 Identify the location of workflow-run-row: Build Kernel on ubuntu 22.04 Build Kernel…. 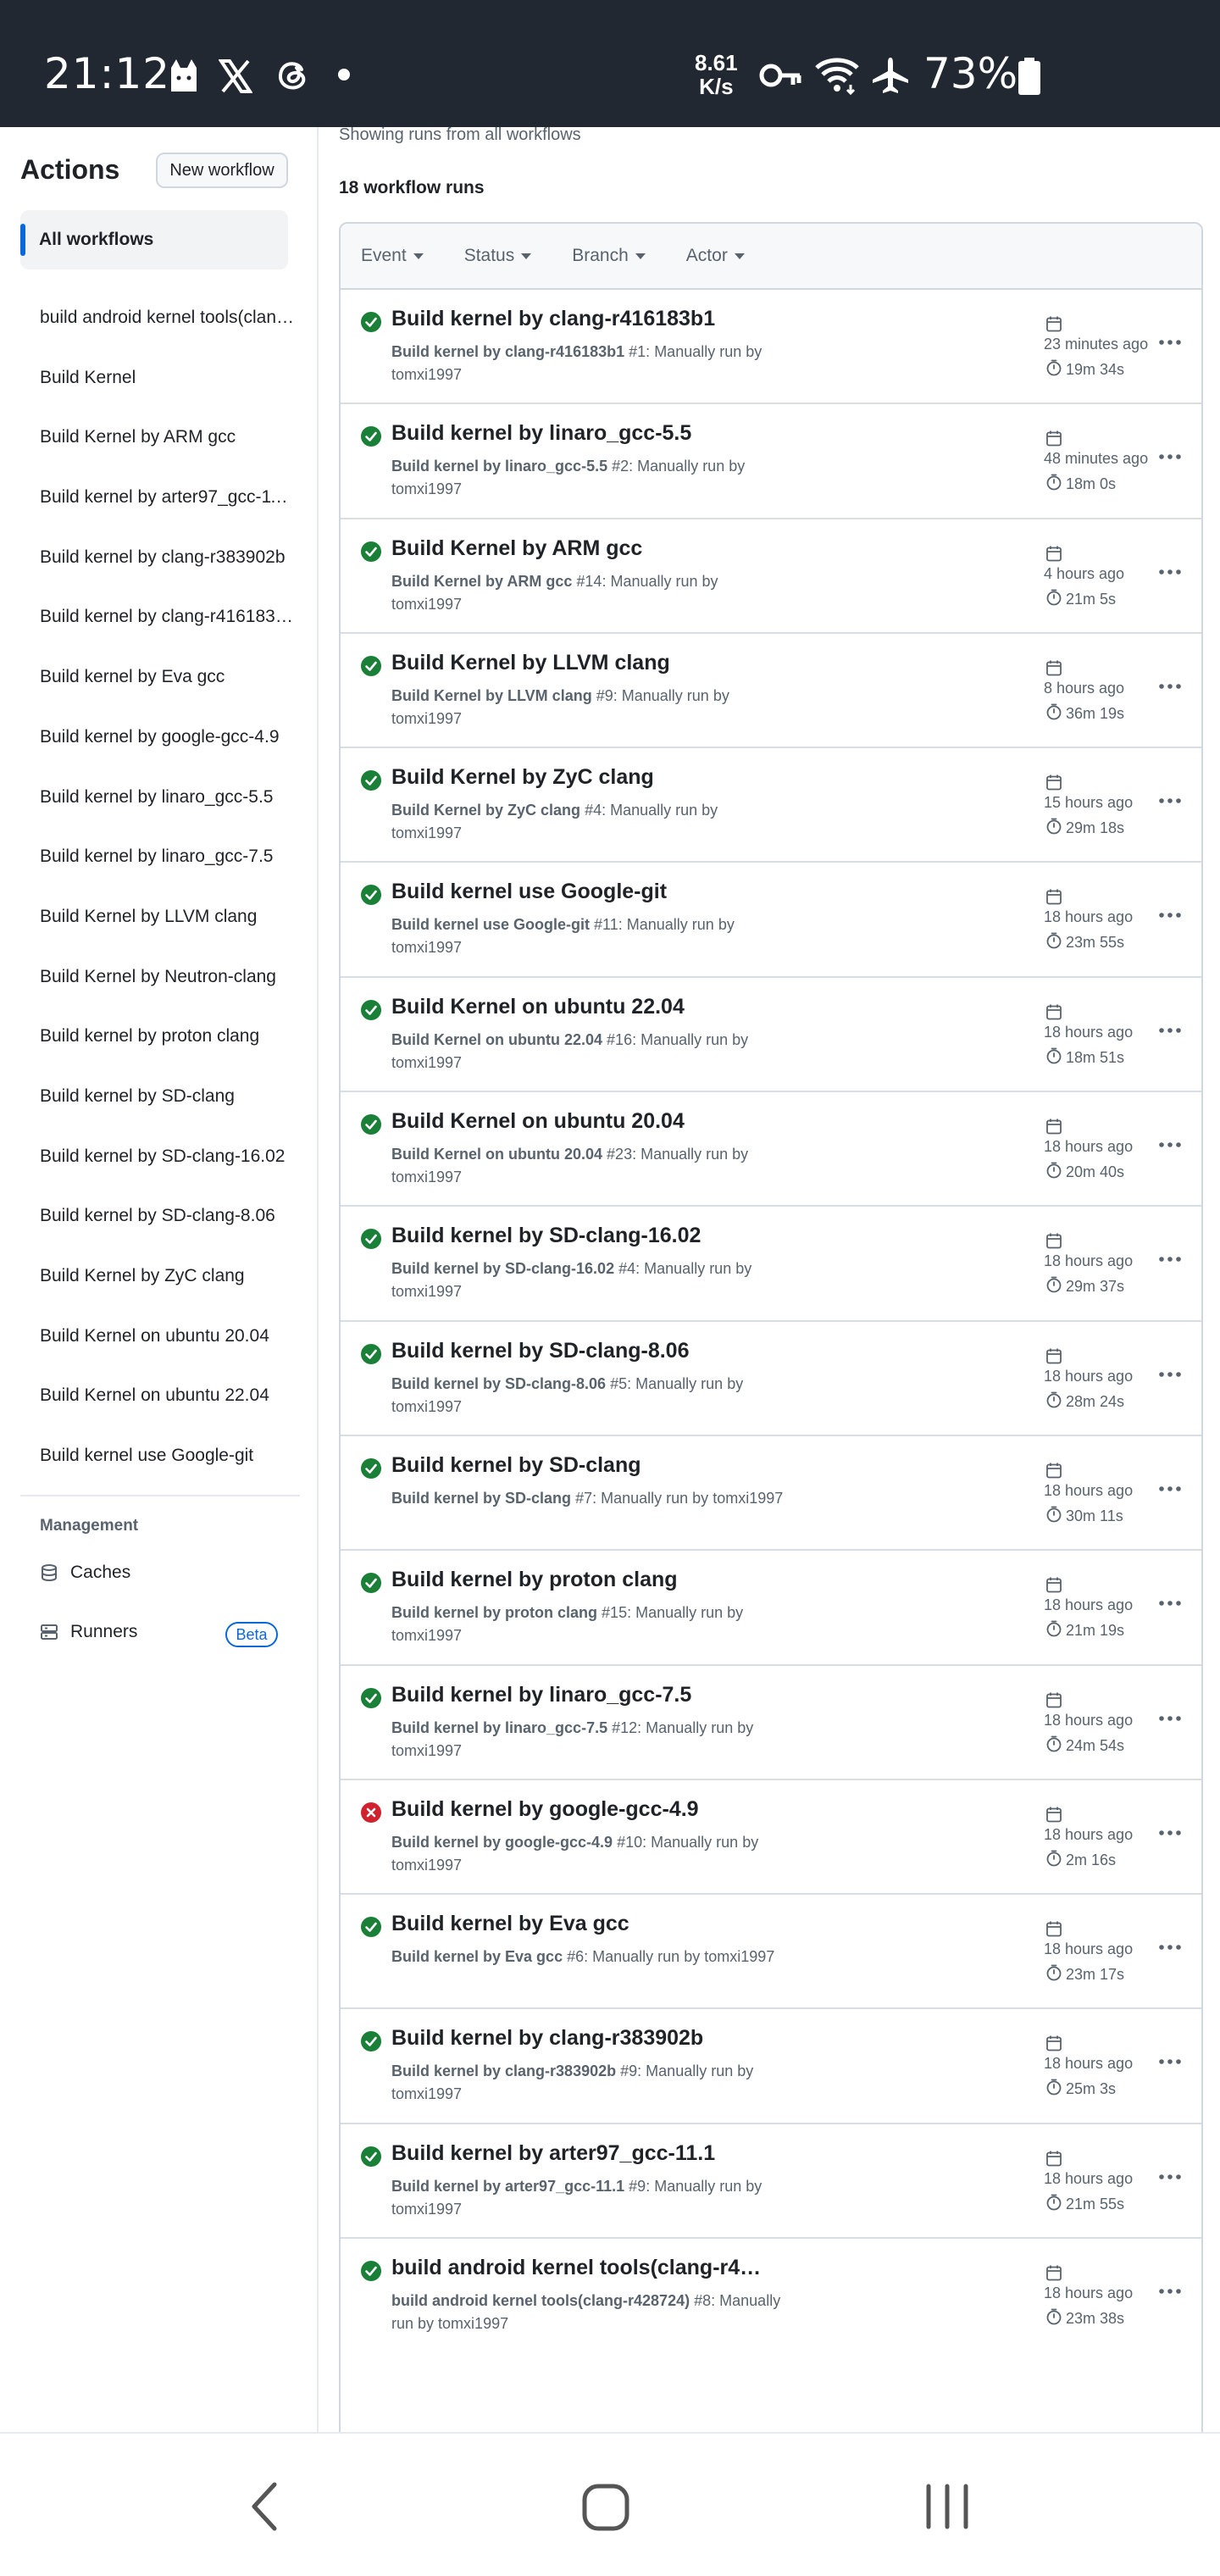
(771, 1035).